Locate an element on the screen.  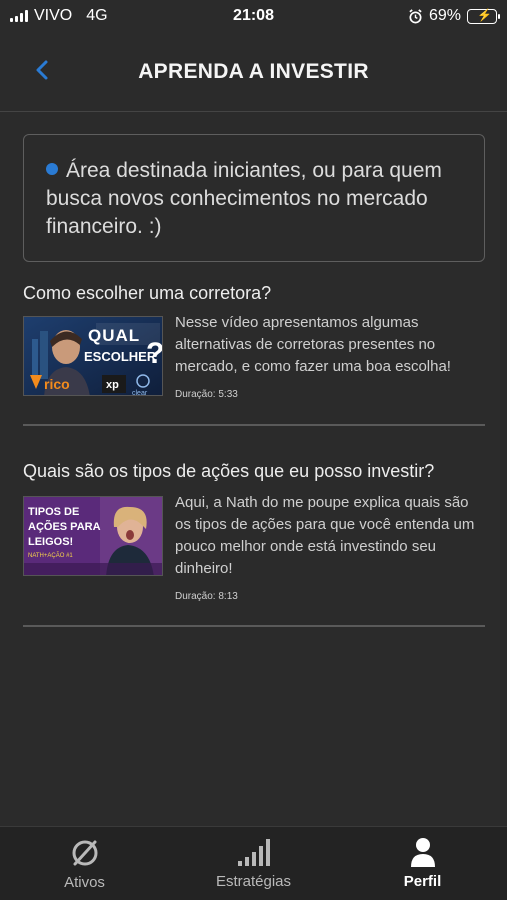
svg-text: LEIGOS! is located at coordinates (50, 542).